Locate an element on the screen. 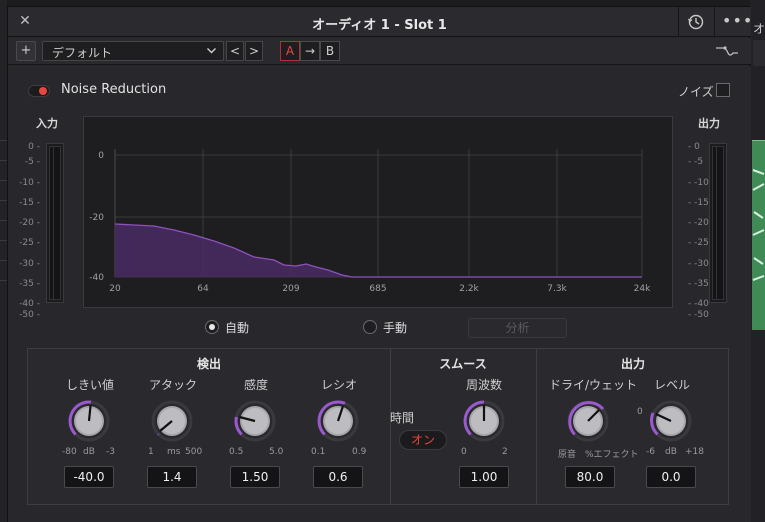  noise-label: ノイズ is located at coordinates (696, 92).